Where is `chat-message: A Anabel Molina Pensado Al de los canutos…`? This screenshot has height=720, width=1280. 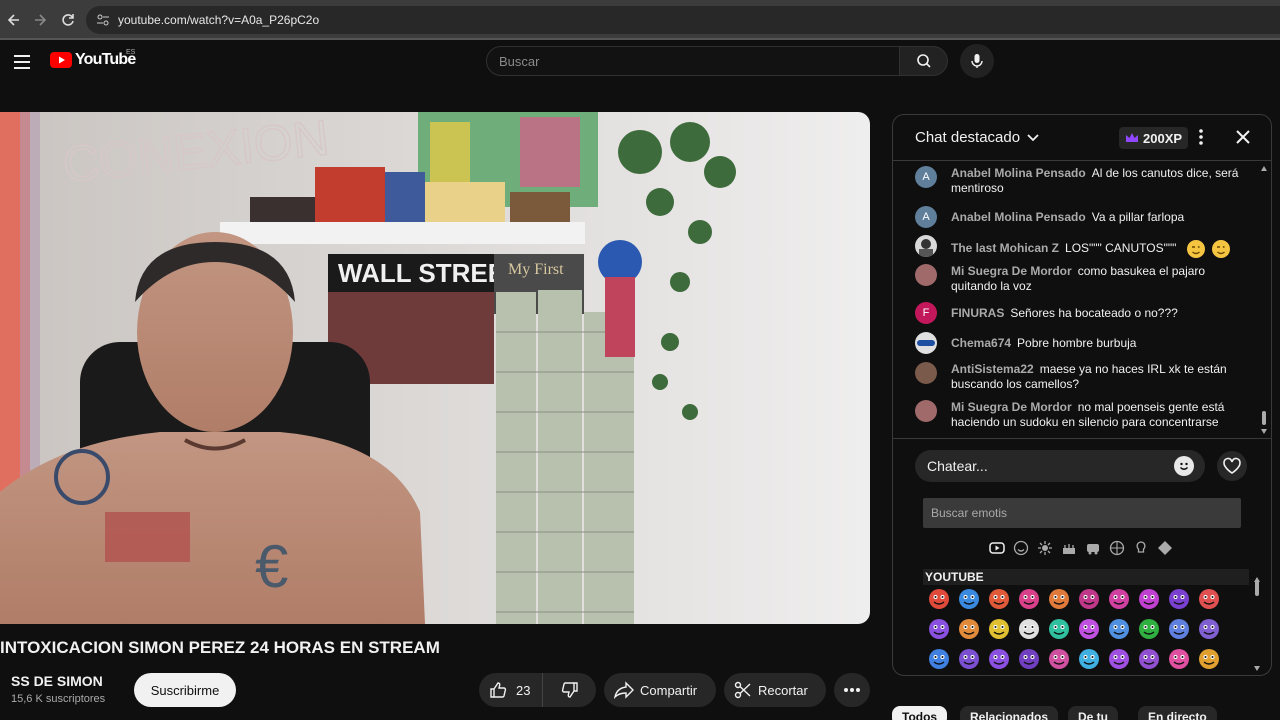 chat-message: A Anabel Molina Pensado Al de los canutos… is located at coordinates (1080, 181).